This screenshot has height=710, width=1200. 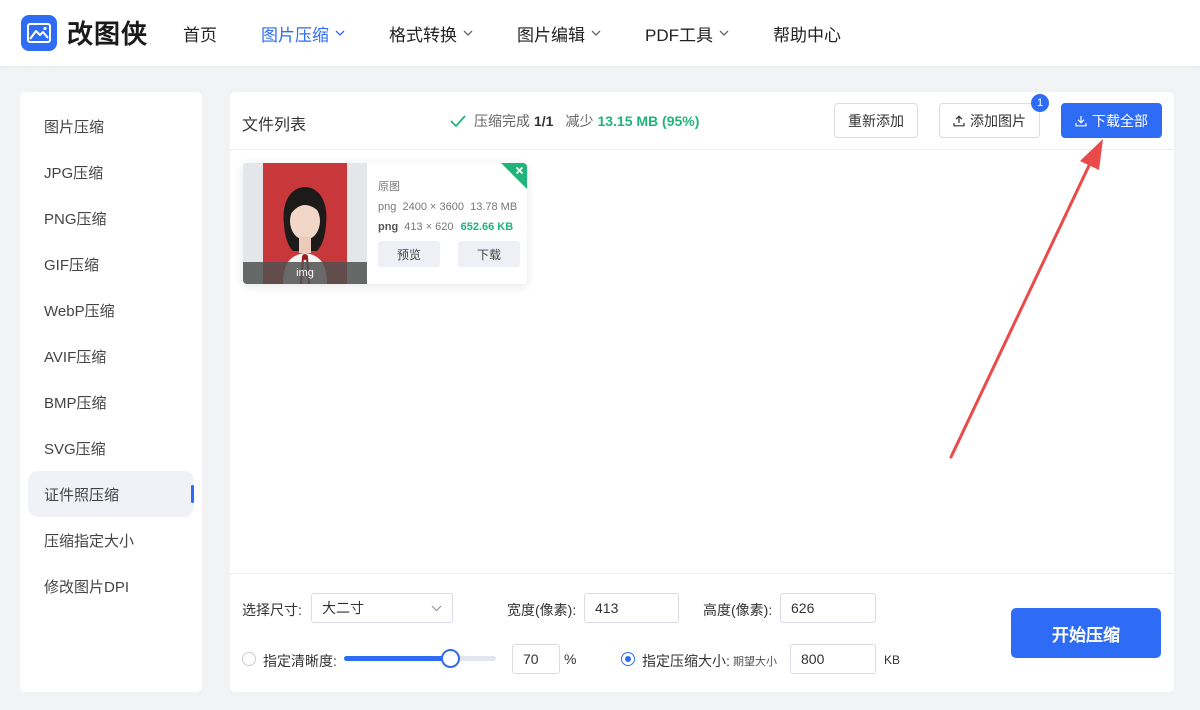 What do you see at coordinates (387, 207) in the screenshot?
I see `original-format: png` at bounding box center [387, 207].